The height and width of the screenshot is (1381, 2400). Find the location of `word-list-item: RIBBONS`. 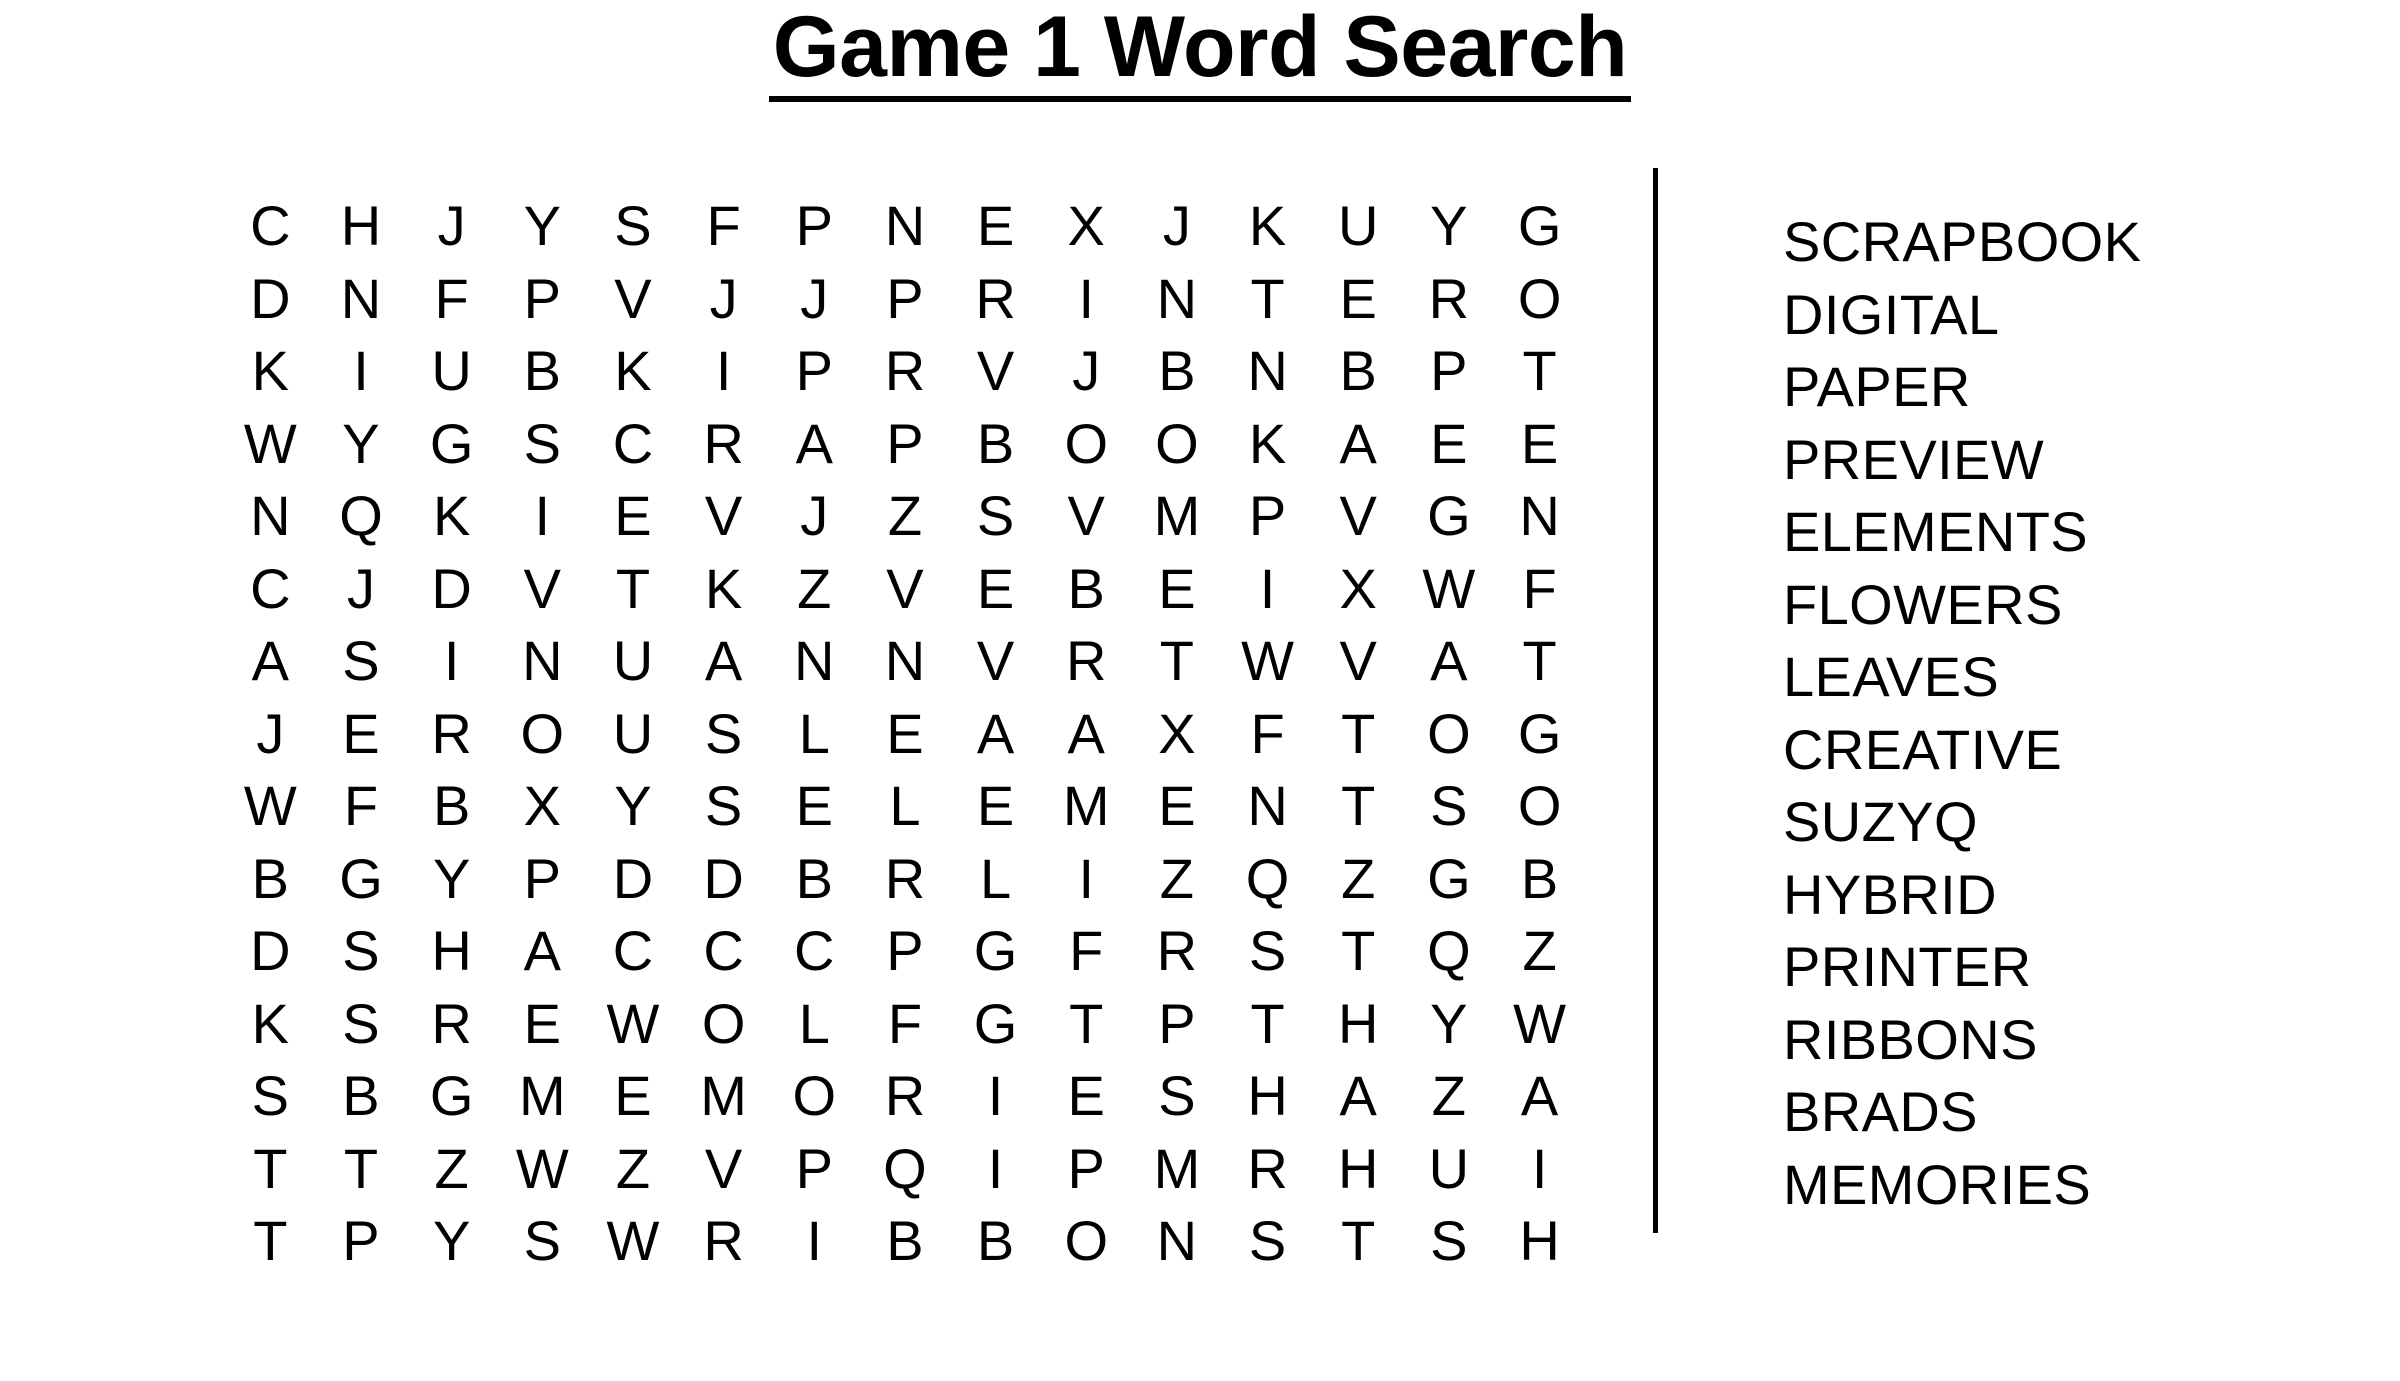

word-list-item: RIBBONS is located at coordinates (1962, 1040).